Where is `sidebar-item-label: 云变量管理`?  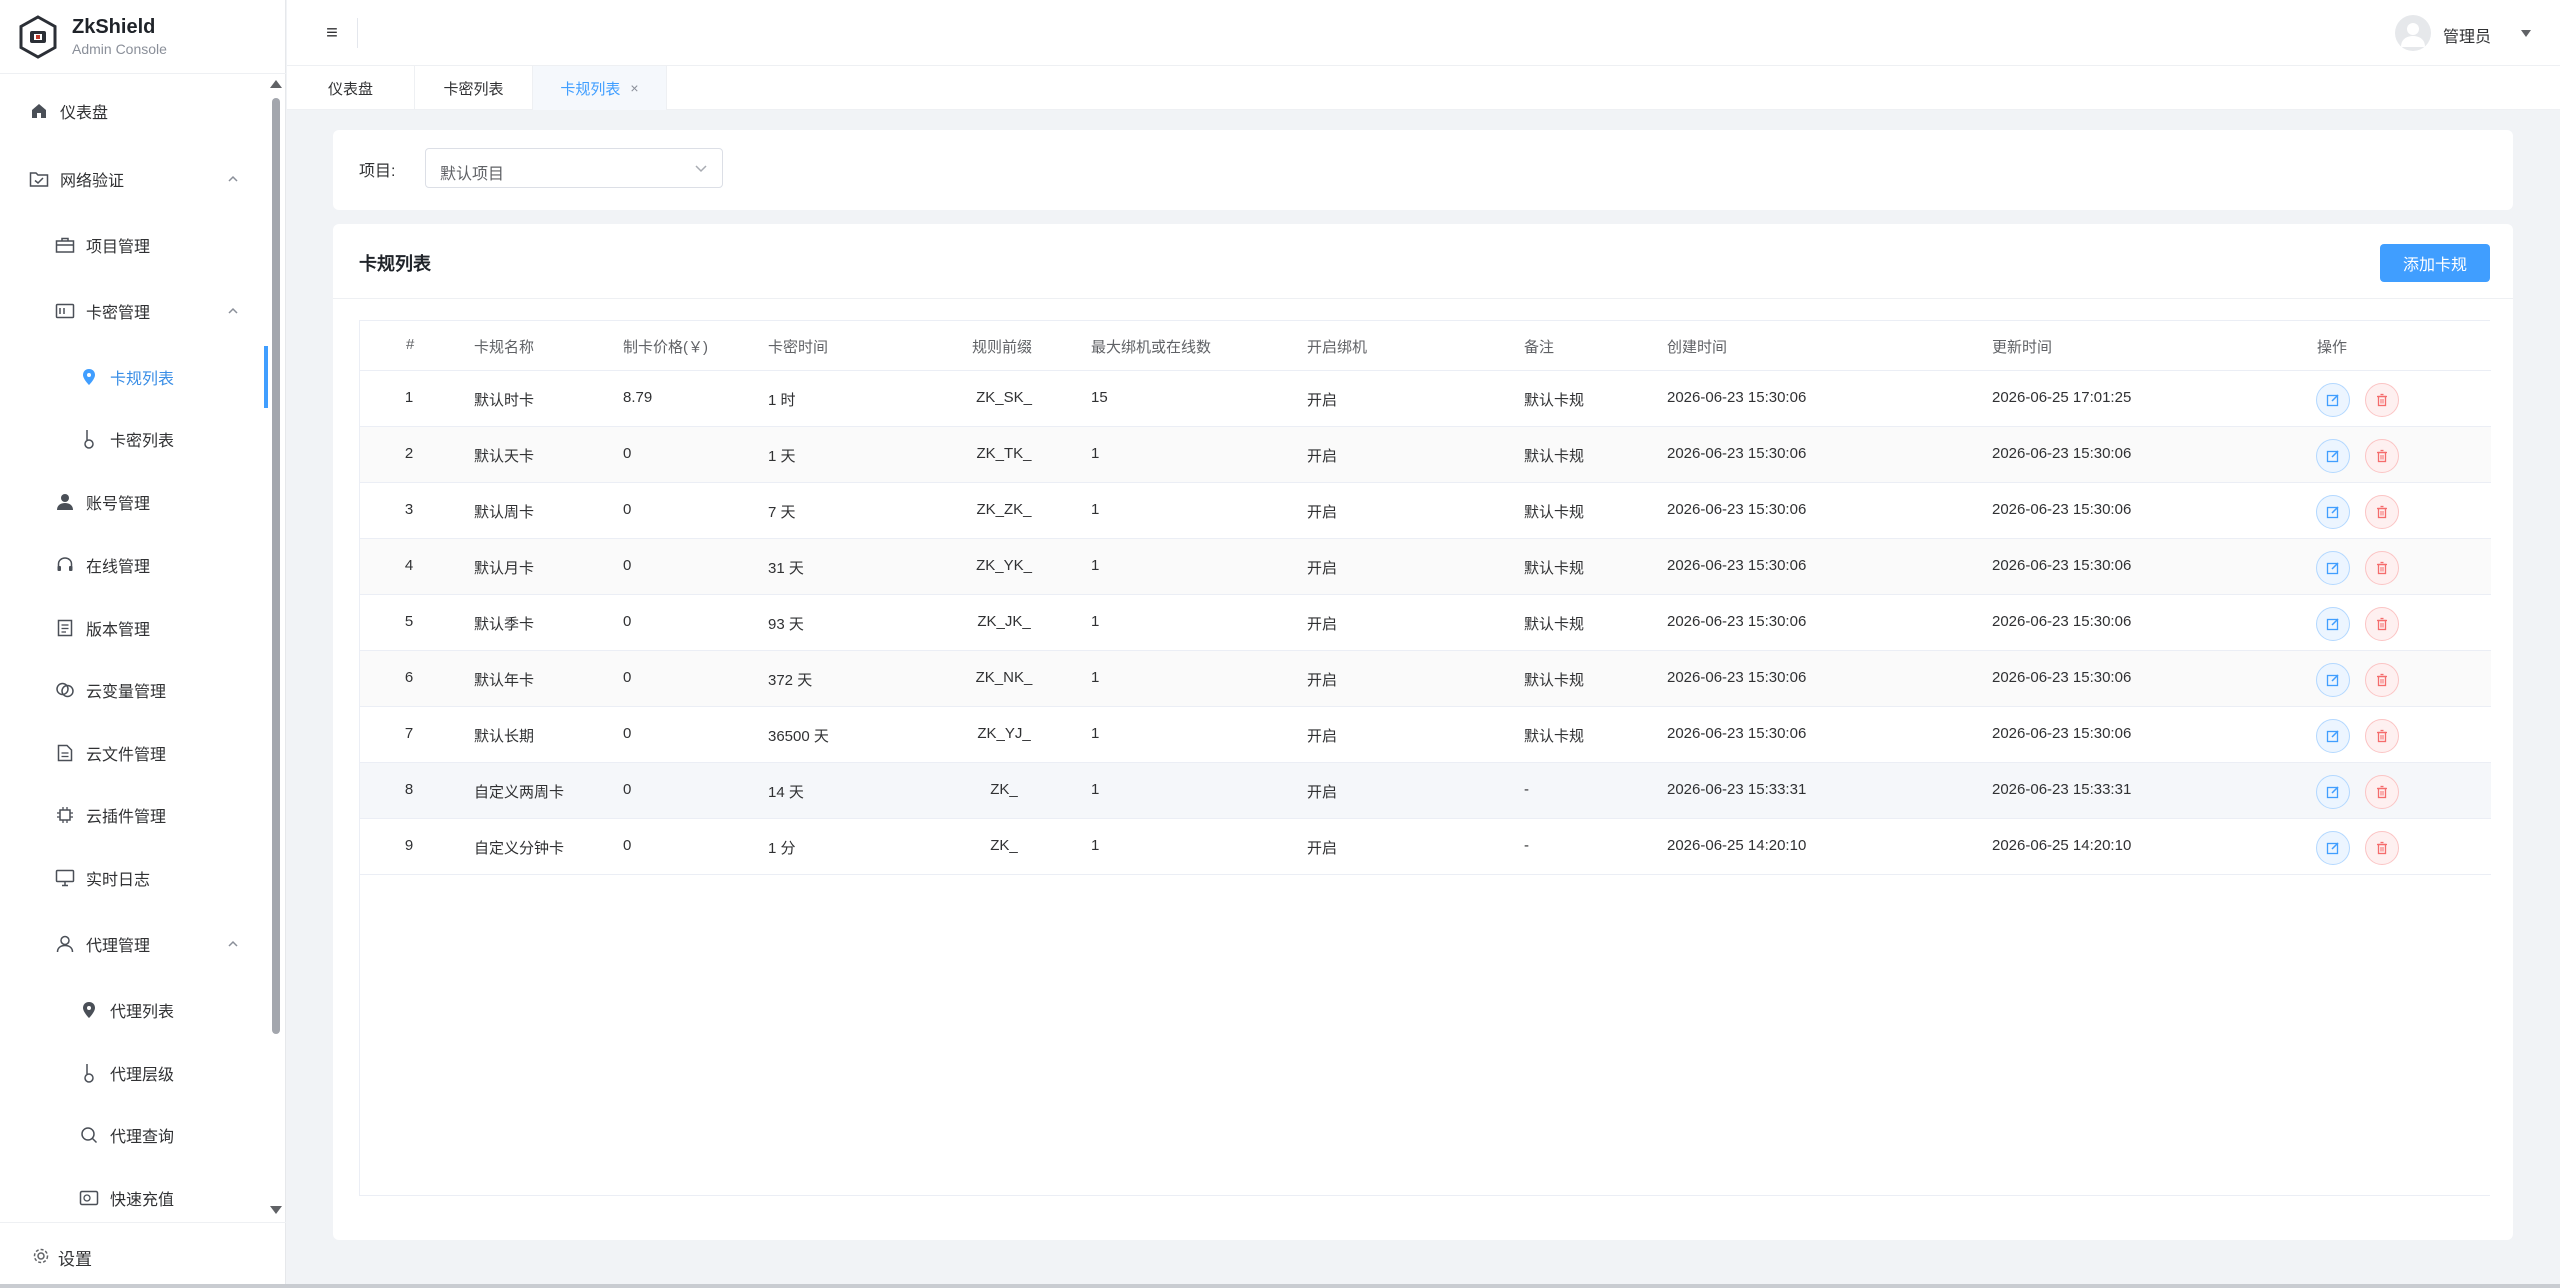 sidebar-item-label: 云变量管理 is located at coordinates (126, 692).